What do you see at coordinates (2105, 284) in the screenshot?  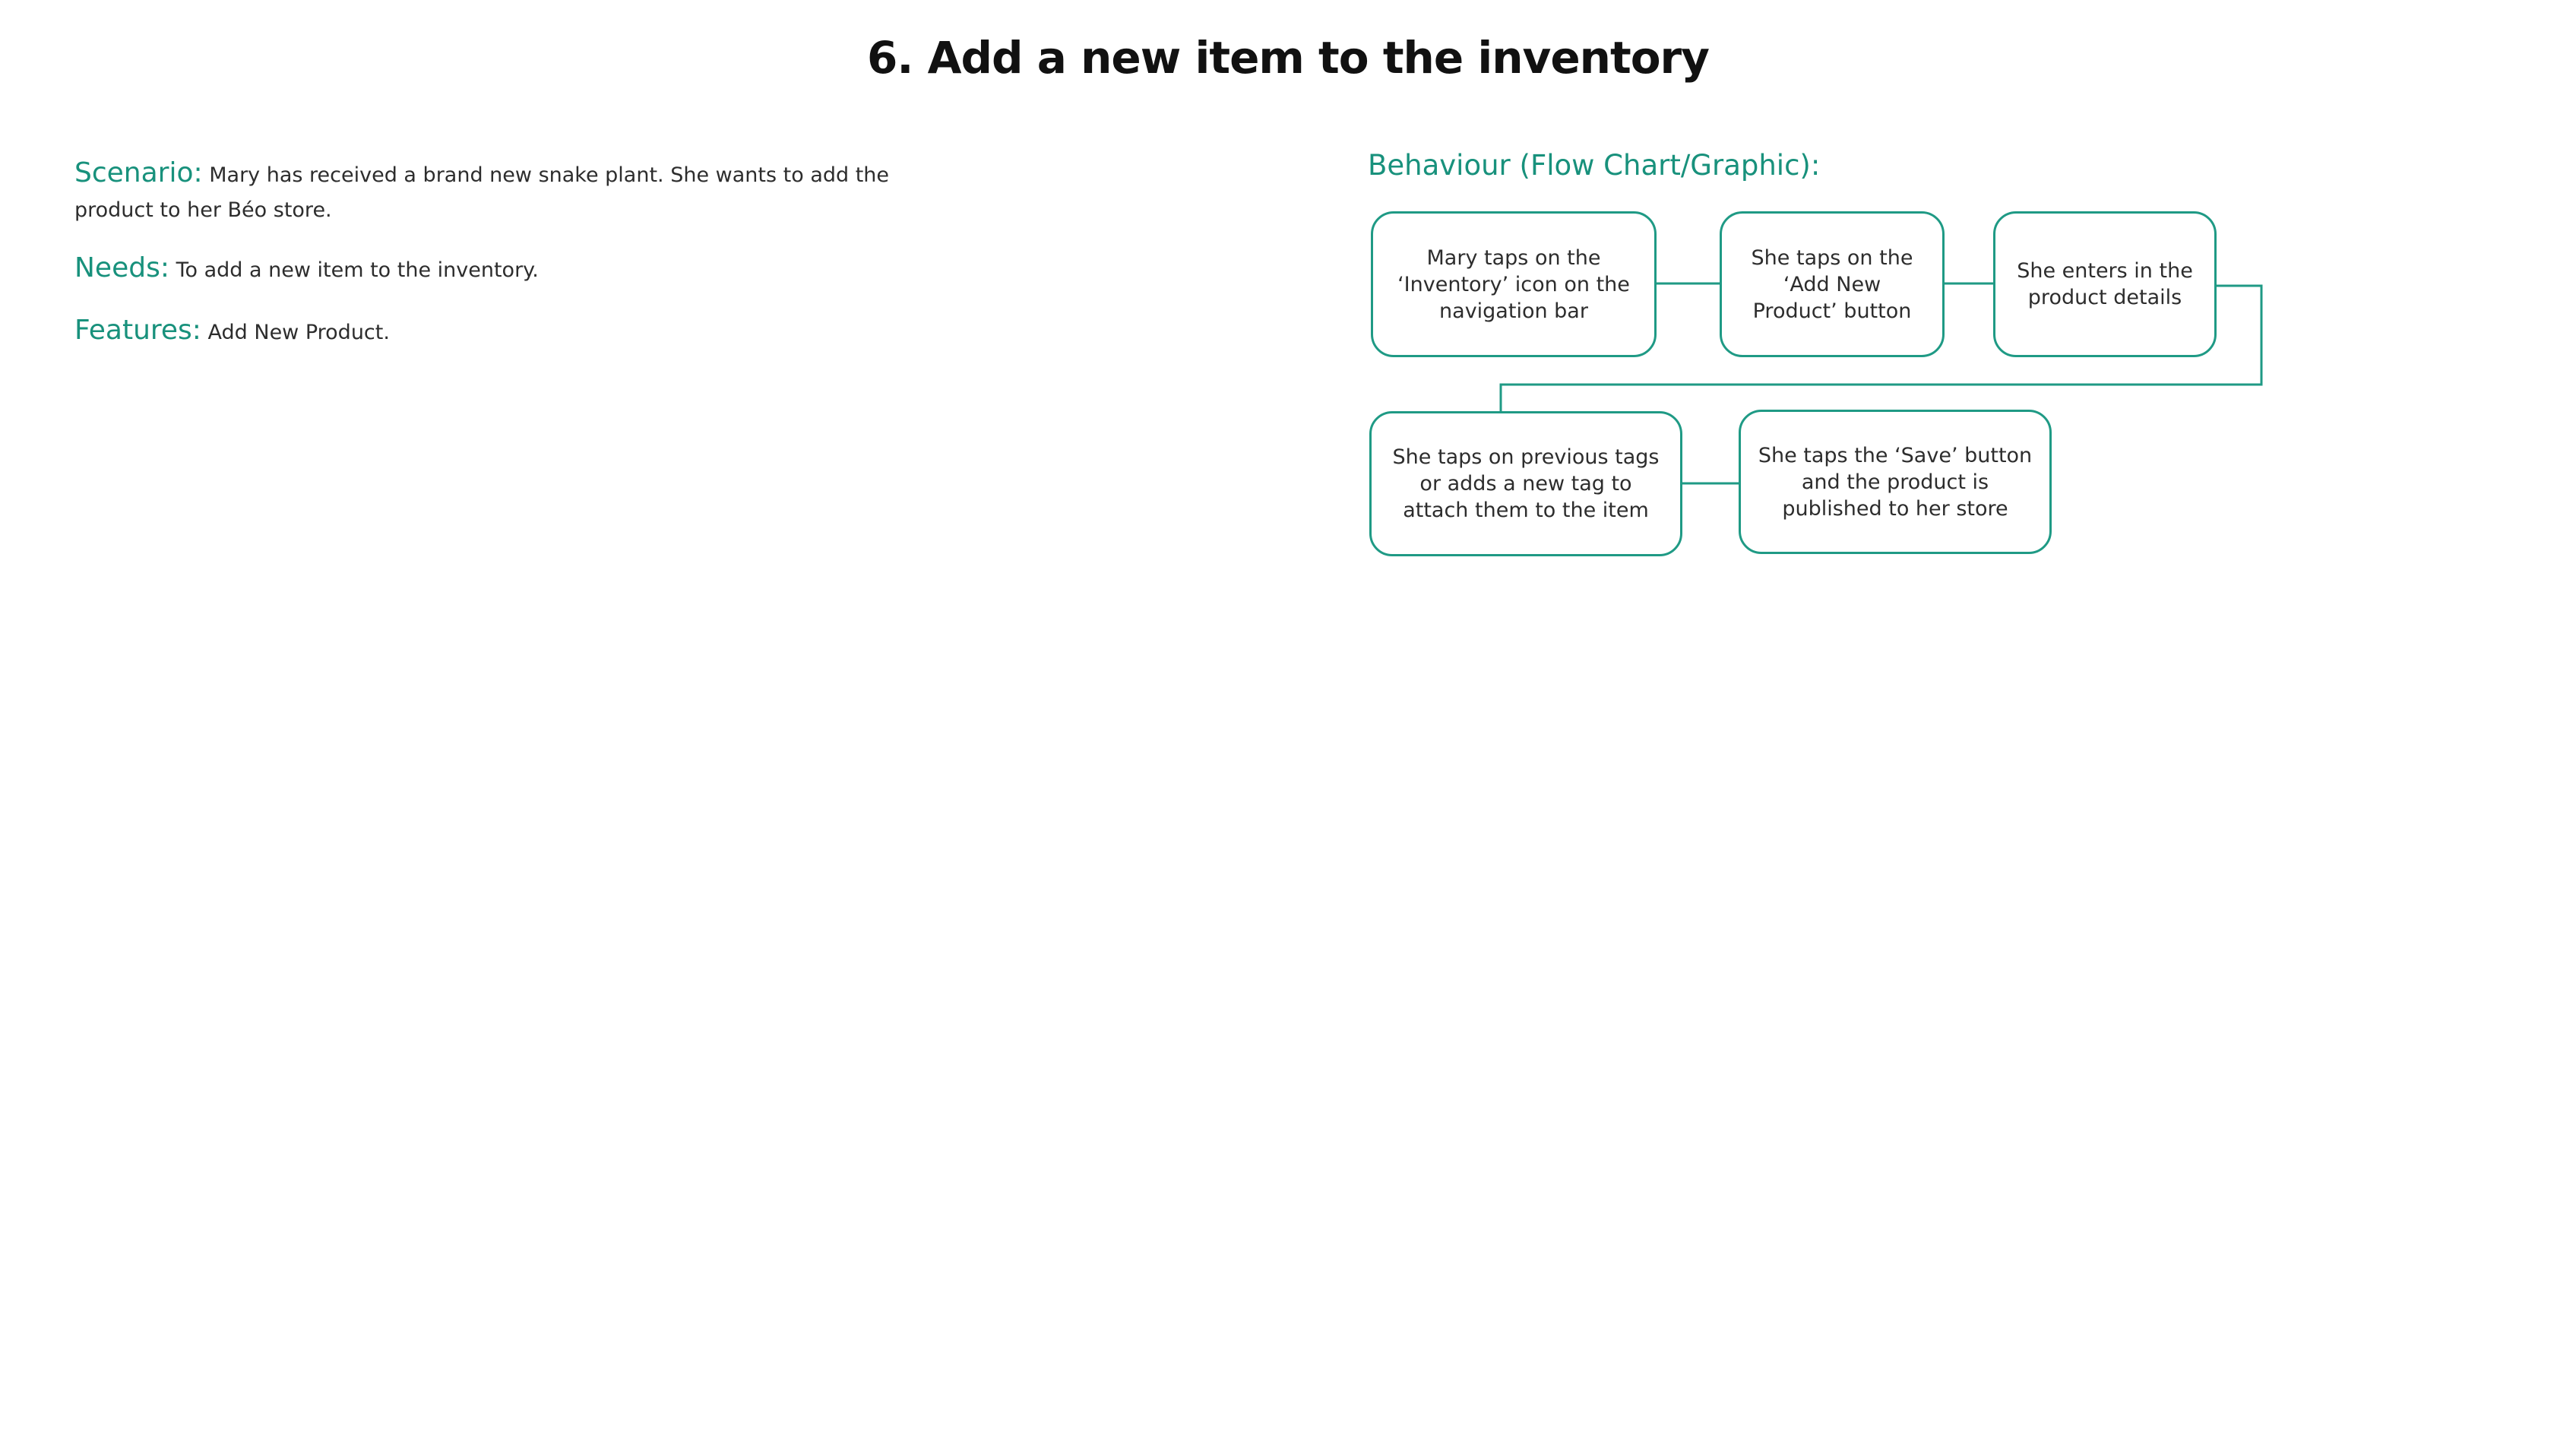 I see `flow-step-3: She enters in the product details` at bounding box center [2105, 284].